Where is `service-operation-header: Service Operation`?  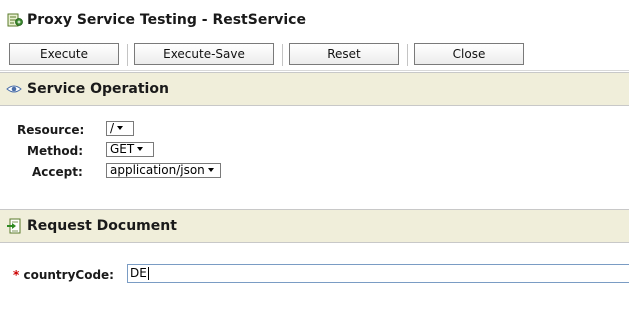
service-operation-header: Service Operation is located at coordinates (314, 89).